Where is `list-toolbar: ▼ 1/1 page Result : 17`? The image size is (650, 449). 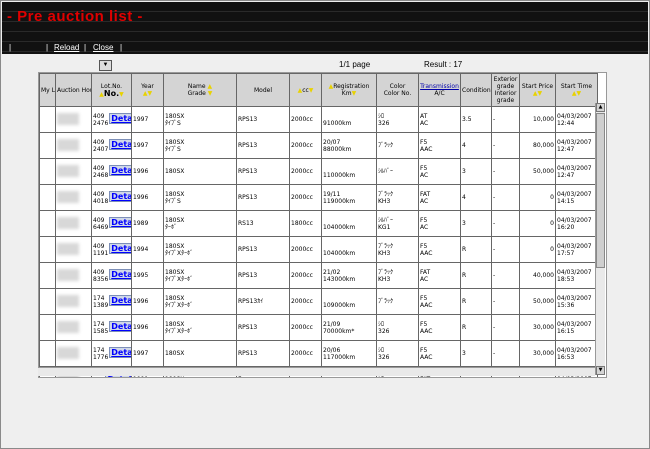
list-toolbar: ▼ 1/1 page Result : 17 is located at coordinates (339, 66).